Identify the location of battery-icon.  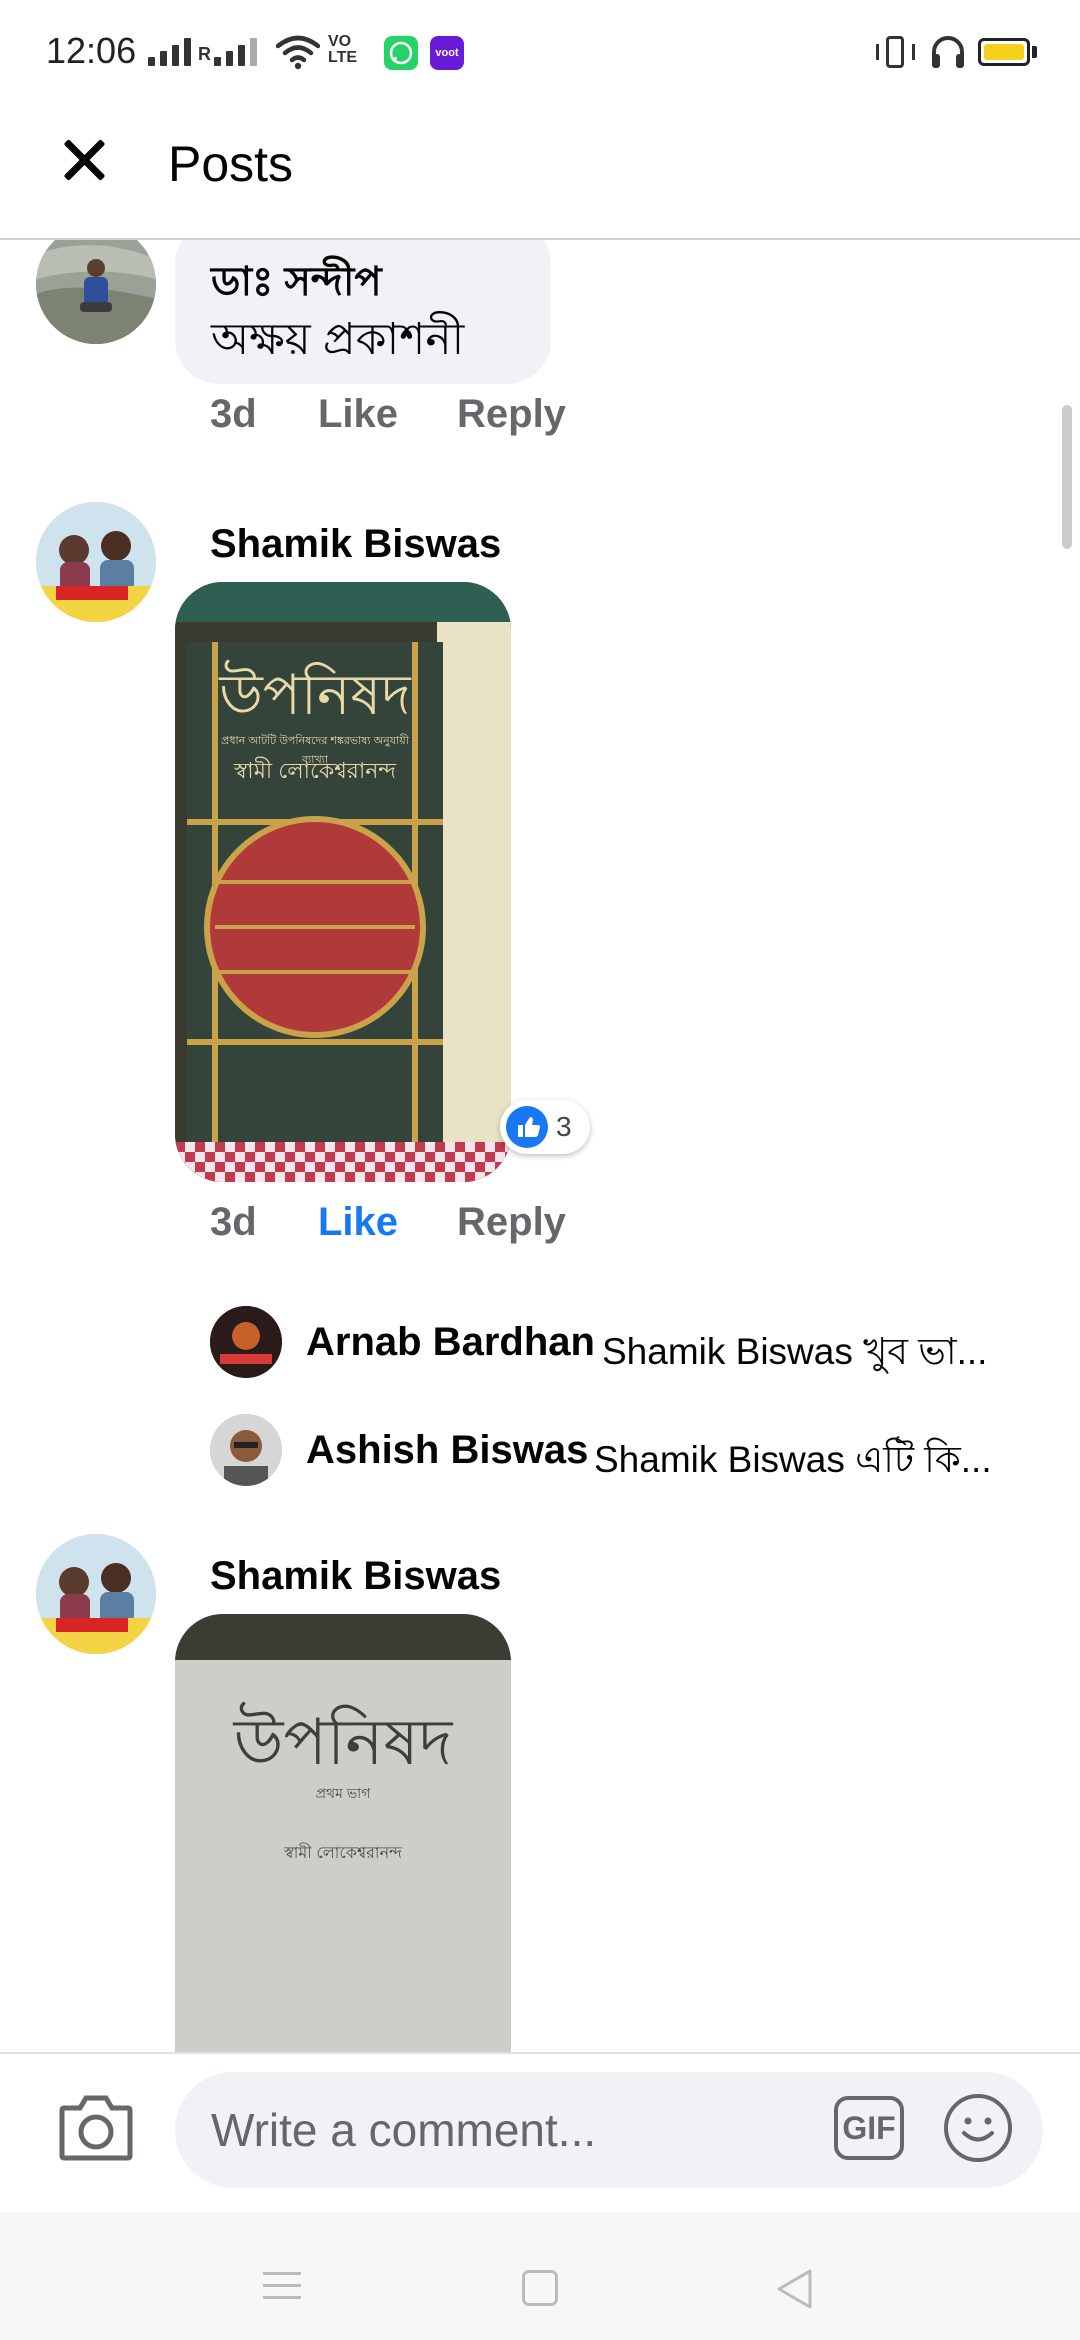
(1004, 52).